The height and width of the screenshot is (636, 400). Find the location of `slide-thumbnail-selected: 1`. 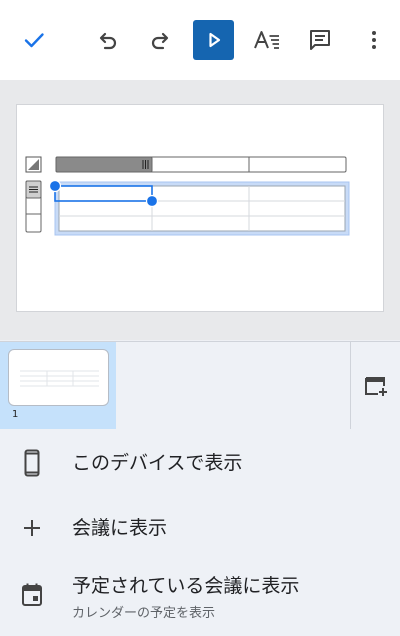

slide-thumbnail-selected: 1 is located at coordinates (58, 386).